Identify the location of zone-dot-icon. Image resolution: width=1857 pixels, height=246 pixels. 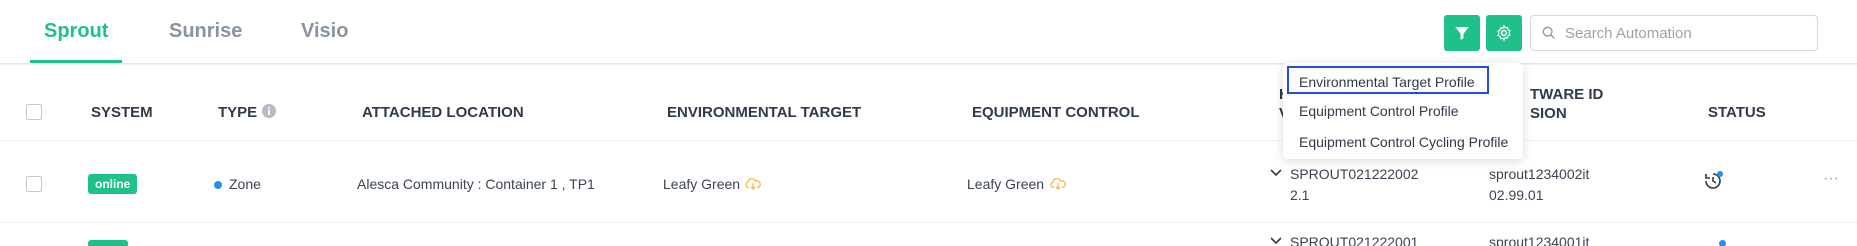
(218, 185).